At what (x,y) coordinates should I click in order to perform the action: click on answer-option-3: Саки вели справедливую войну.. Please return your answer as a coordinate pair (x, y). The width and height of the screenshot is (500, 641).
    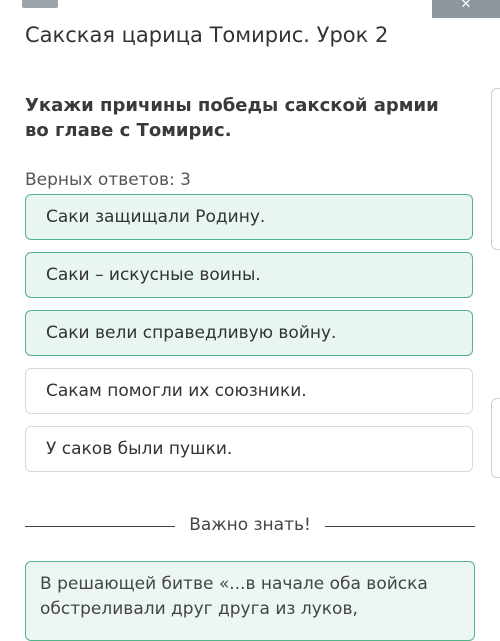
    Looking at the image, I should click on (249, 333).